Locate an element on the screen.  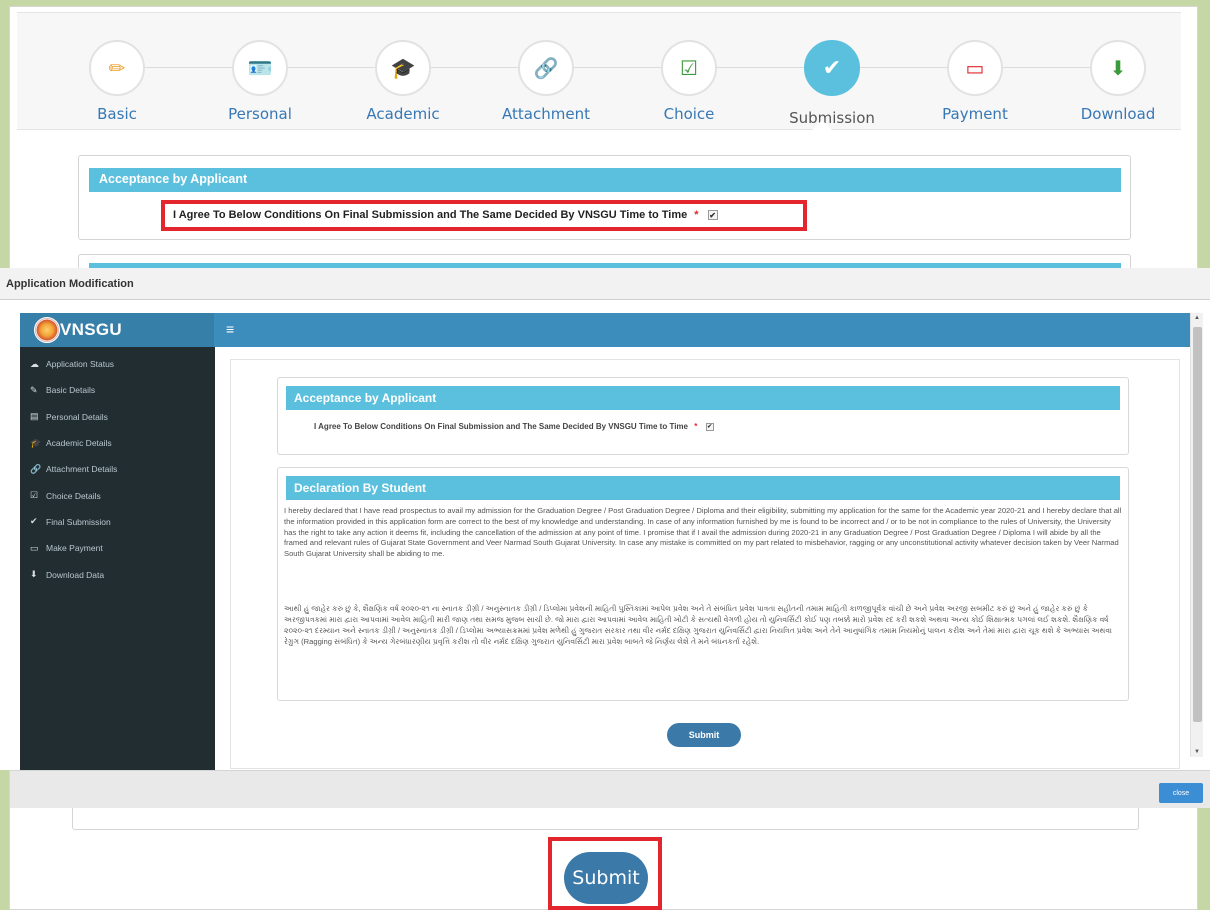
sidebar-item-attachment-details: 🔗 Attachment Details is located at coordinates (117, 469).